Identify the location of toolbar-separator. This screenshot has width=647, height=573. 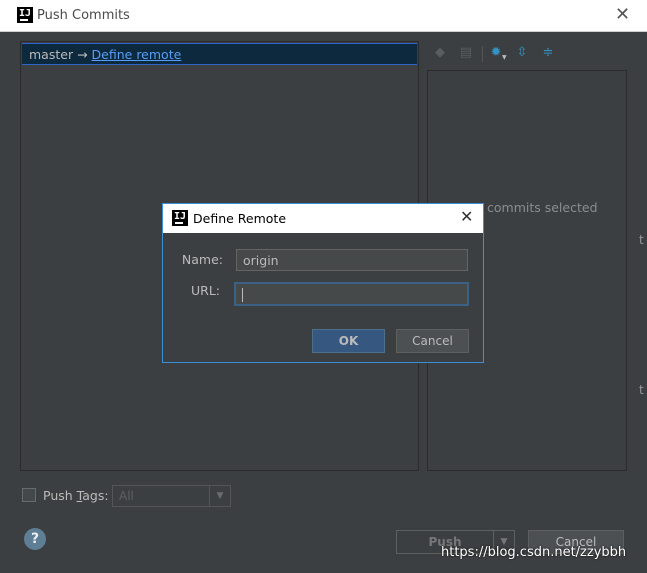
(482, 54).